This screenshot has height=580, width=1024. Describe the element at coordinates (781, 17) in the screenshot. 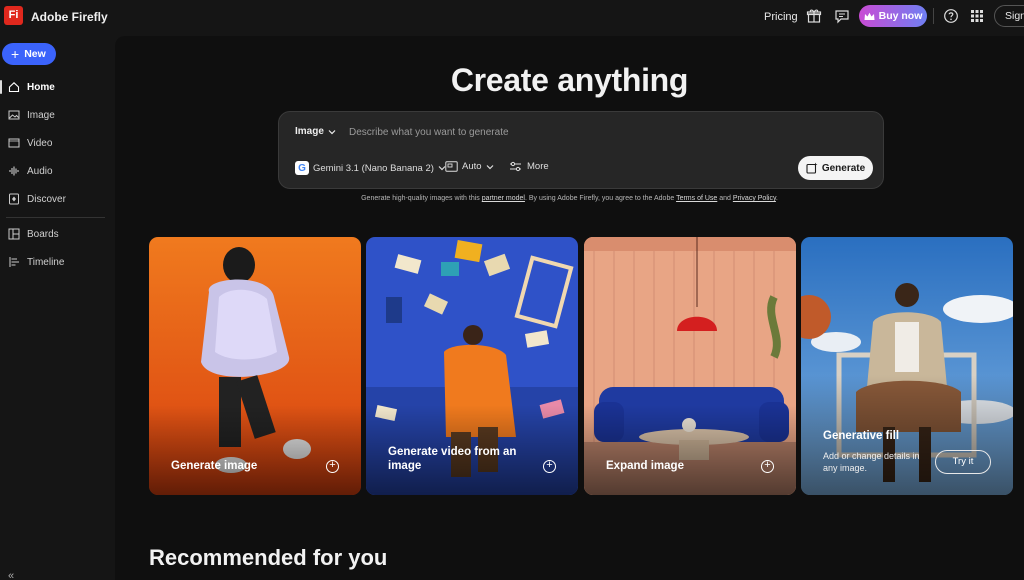

I see `pricing-link: Pricing` at that location.